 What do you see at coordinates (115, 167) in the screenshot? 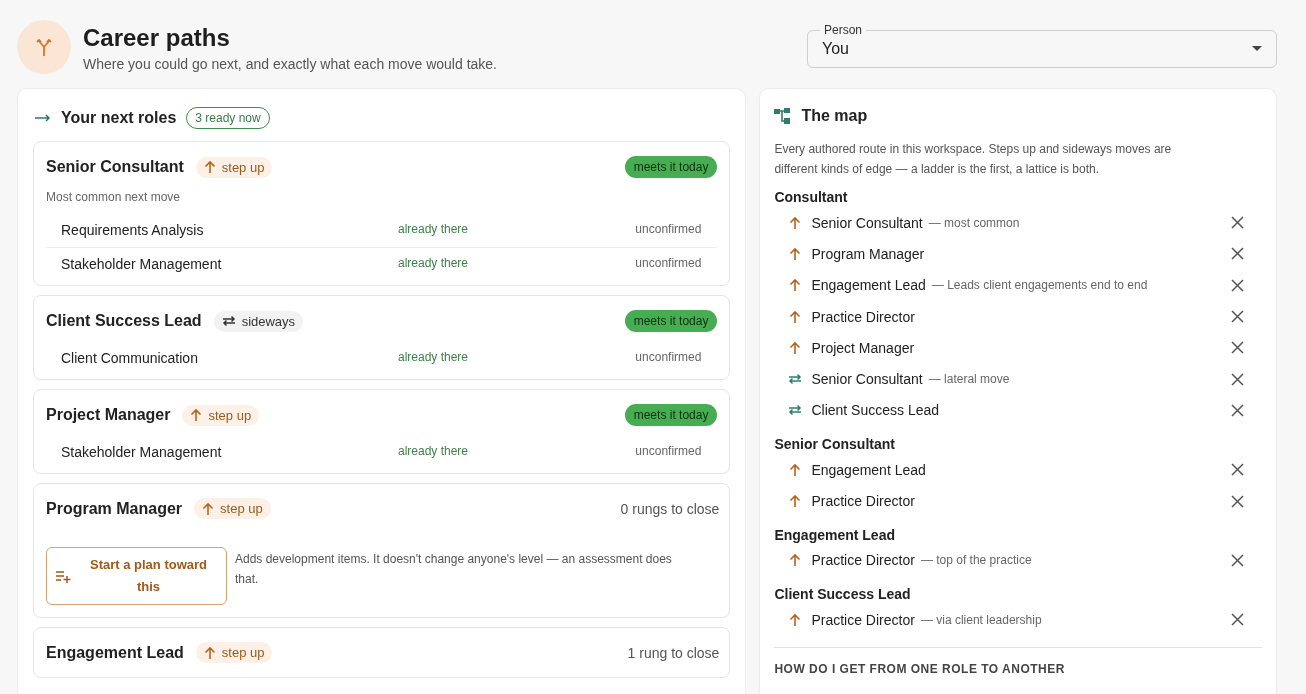
I see `role-title: Senior Consultant` at bounding box center [115, 167].